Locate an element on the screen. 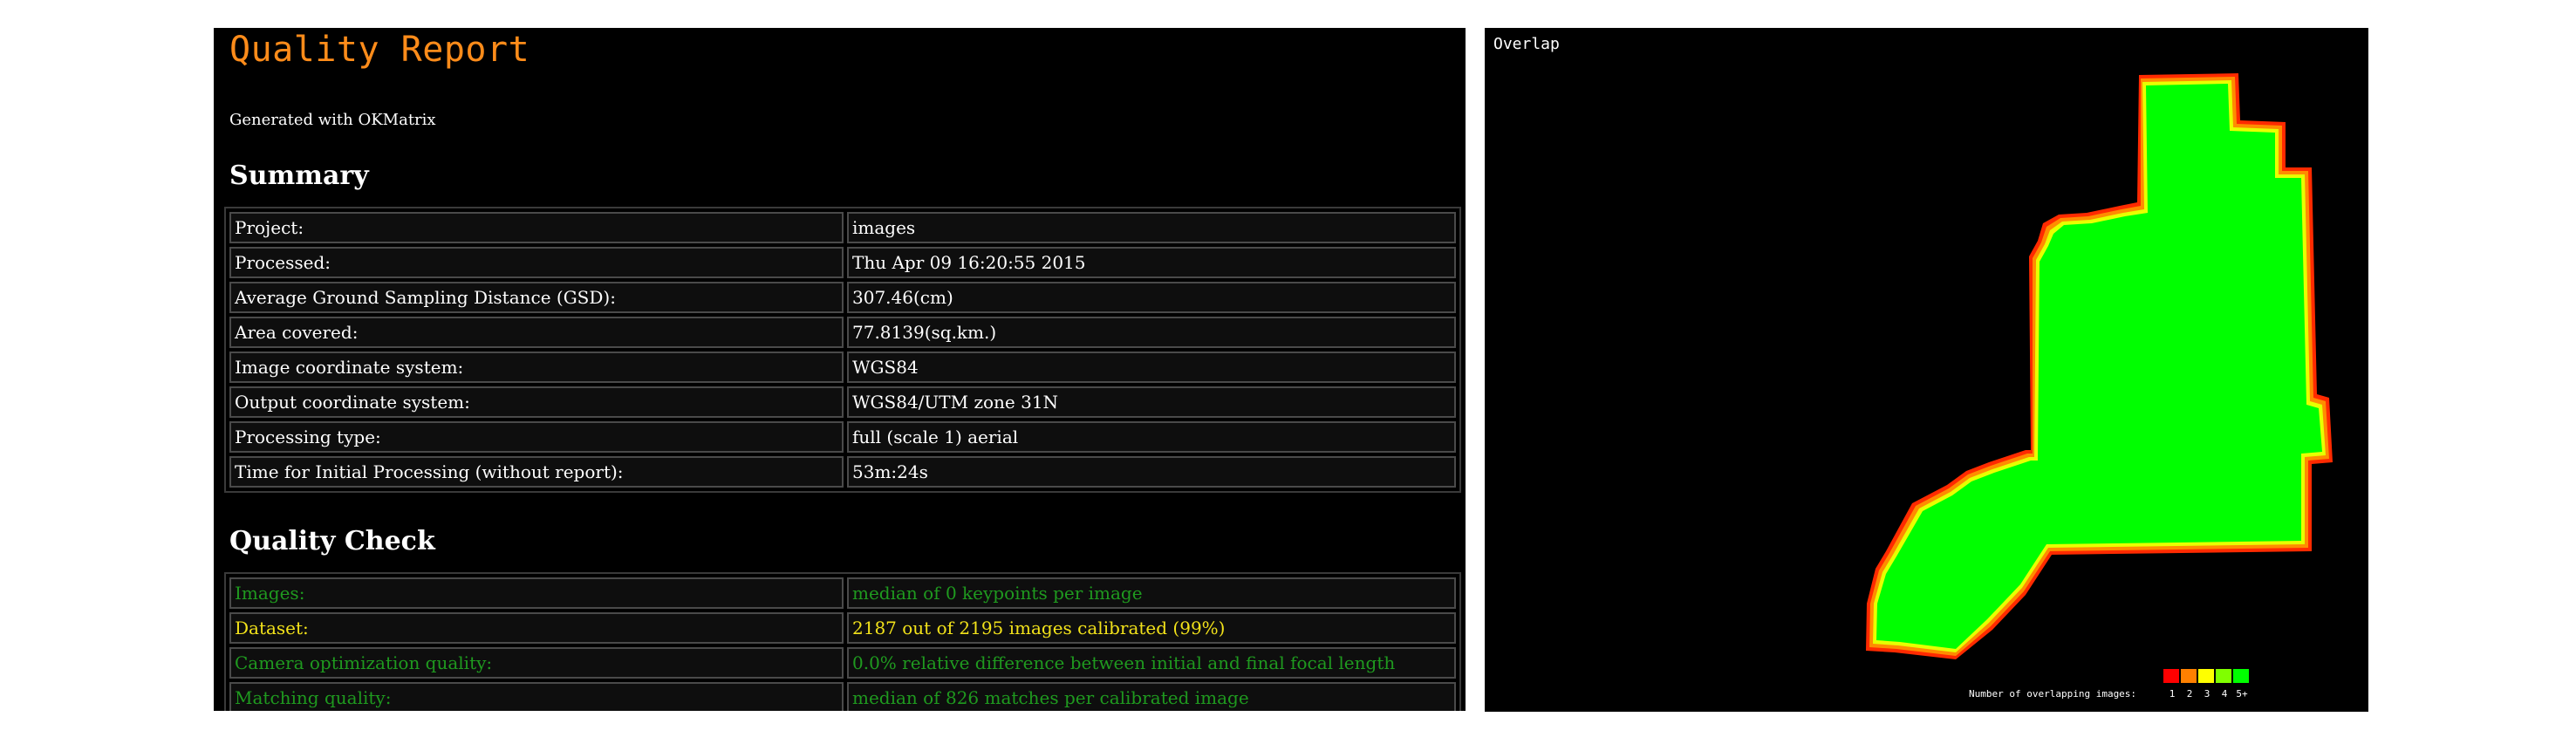 This screenshot has height=744, width=2576. legend-value-3: 3 is located at coordinates (2207, 694).